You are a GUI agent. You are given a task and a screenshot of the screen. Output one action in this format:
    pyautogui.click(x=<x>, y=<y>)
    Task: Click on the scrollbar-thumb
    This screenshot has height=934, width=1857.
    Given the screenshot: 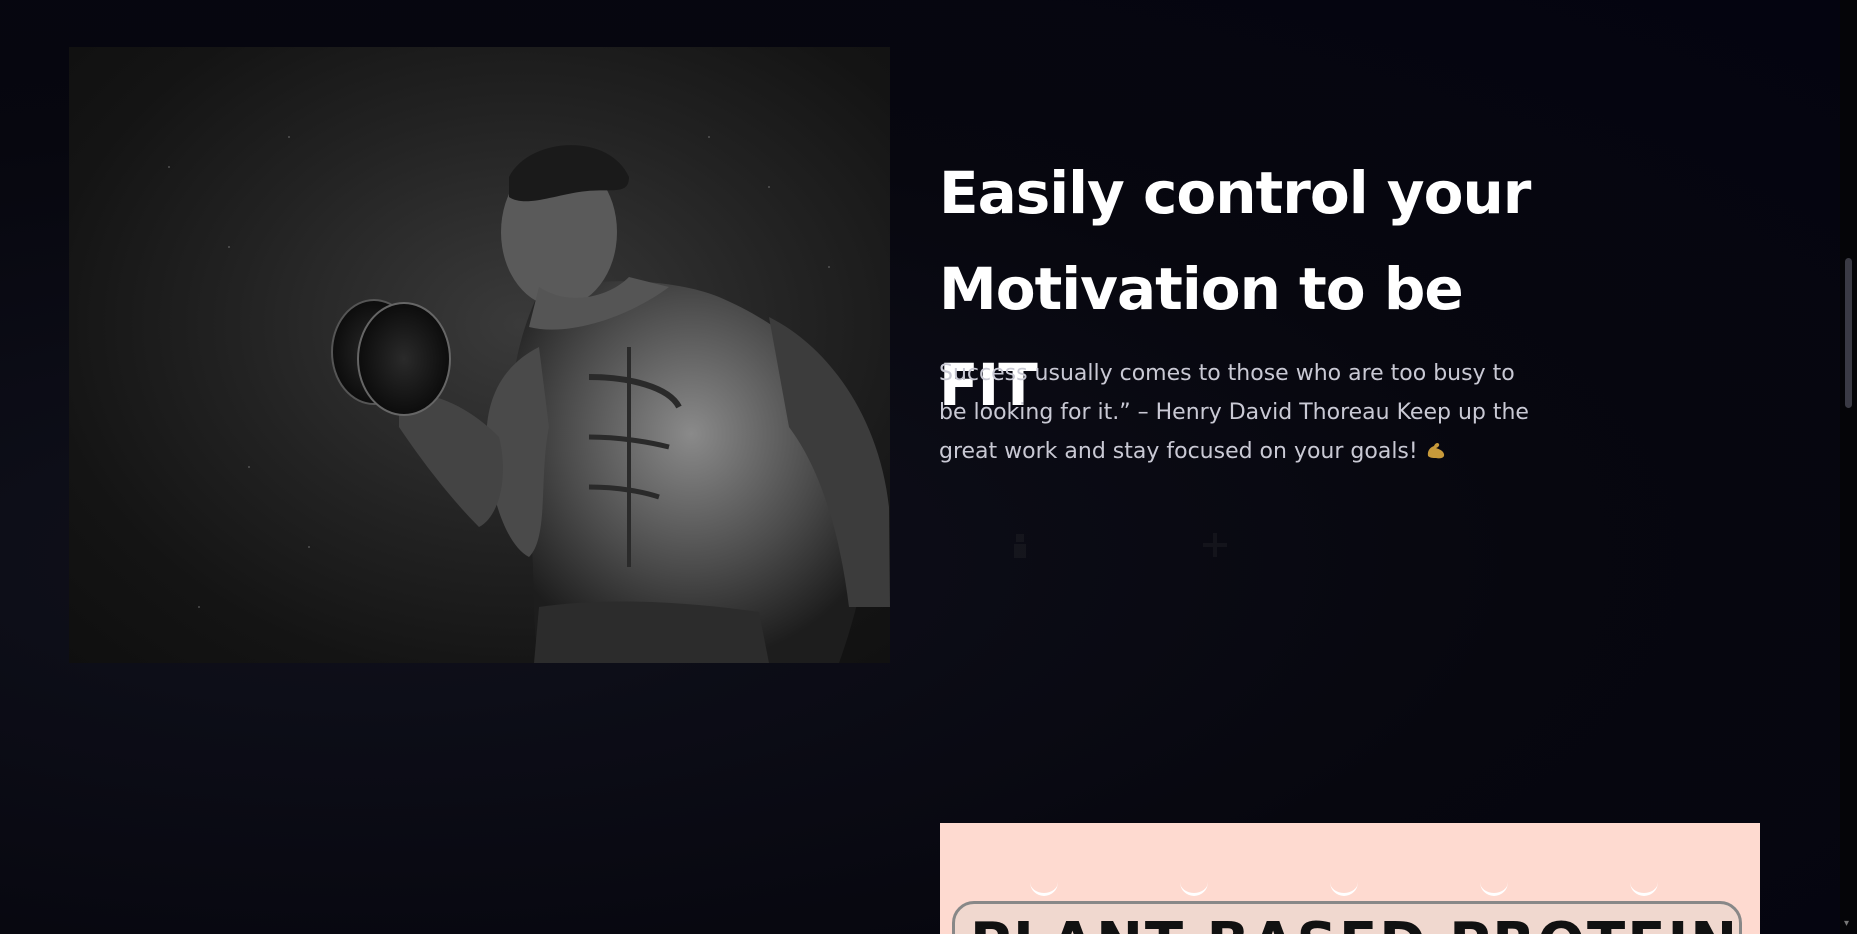 What is the action you would take?
    pyautogui.click(x=1848, y=333)
    